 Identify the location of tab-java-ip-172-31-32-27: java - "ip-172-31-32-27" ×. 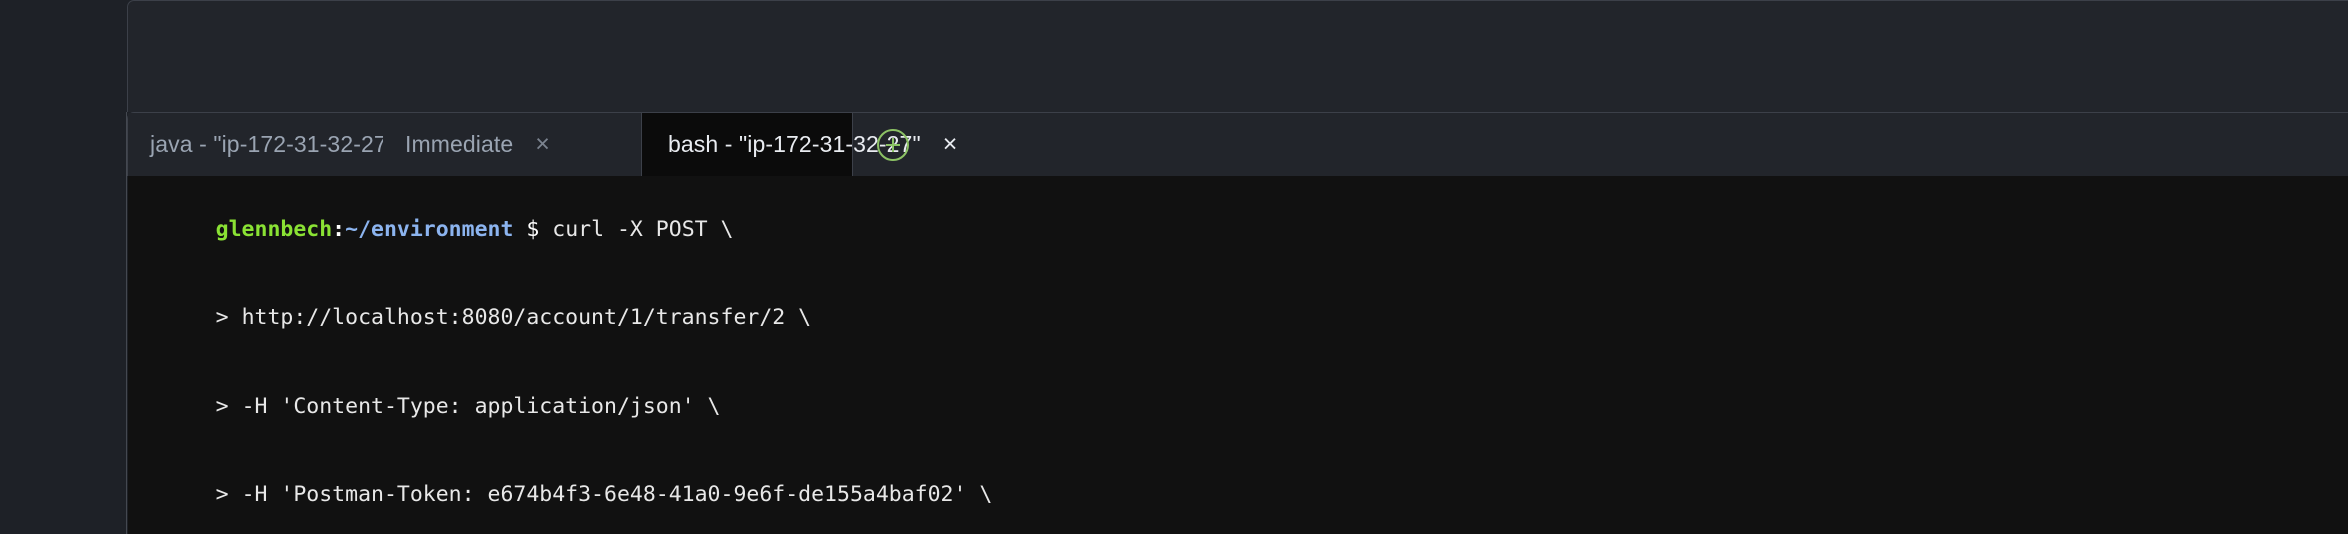
(280, 144).